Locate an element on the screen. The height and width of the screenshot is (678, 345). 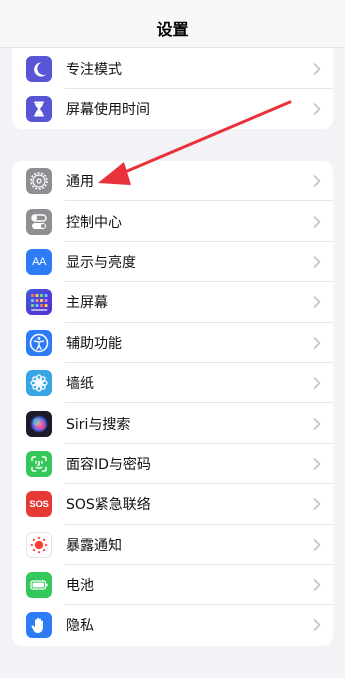
face-id-icon is located at coordinates (39, 463).